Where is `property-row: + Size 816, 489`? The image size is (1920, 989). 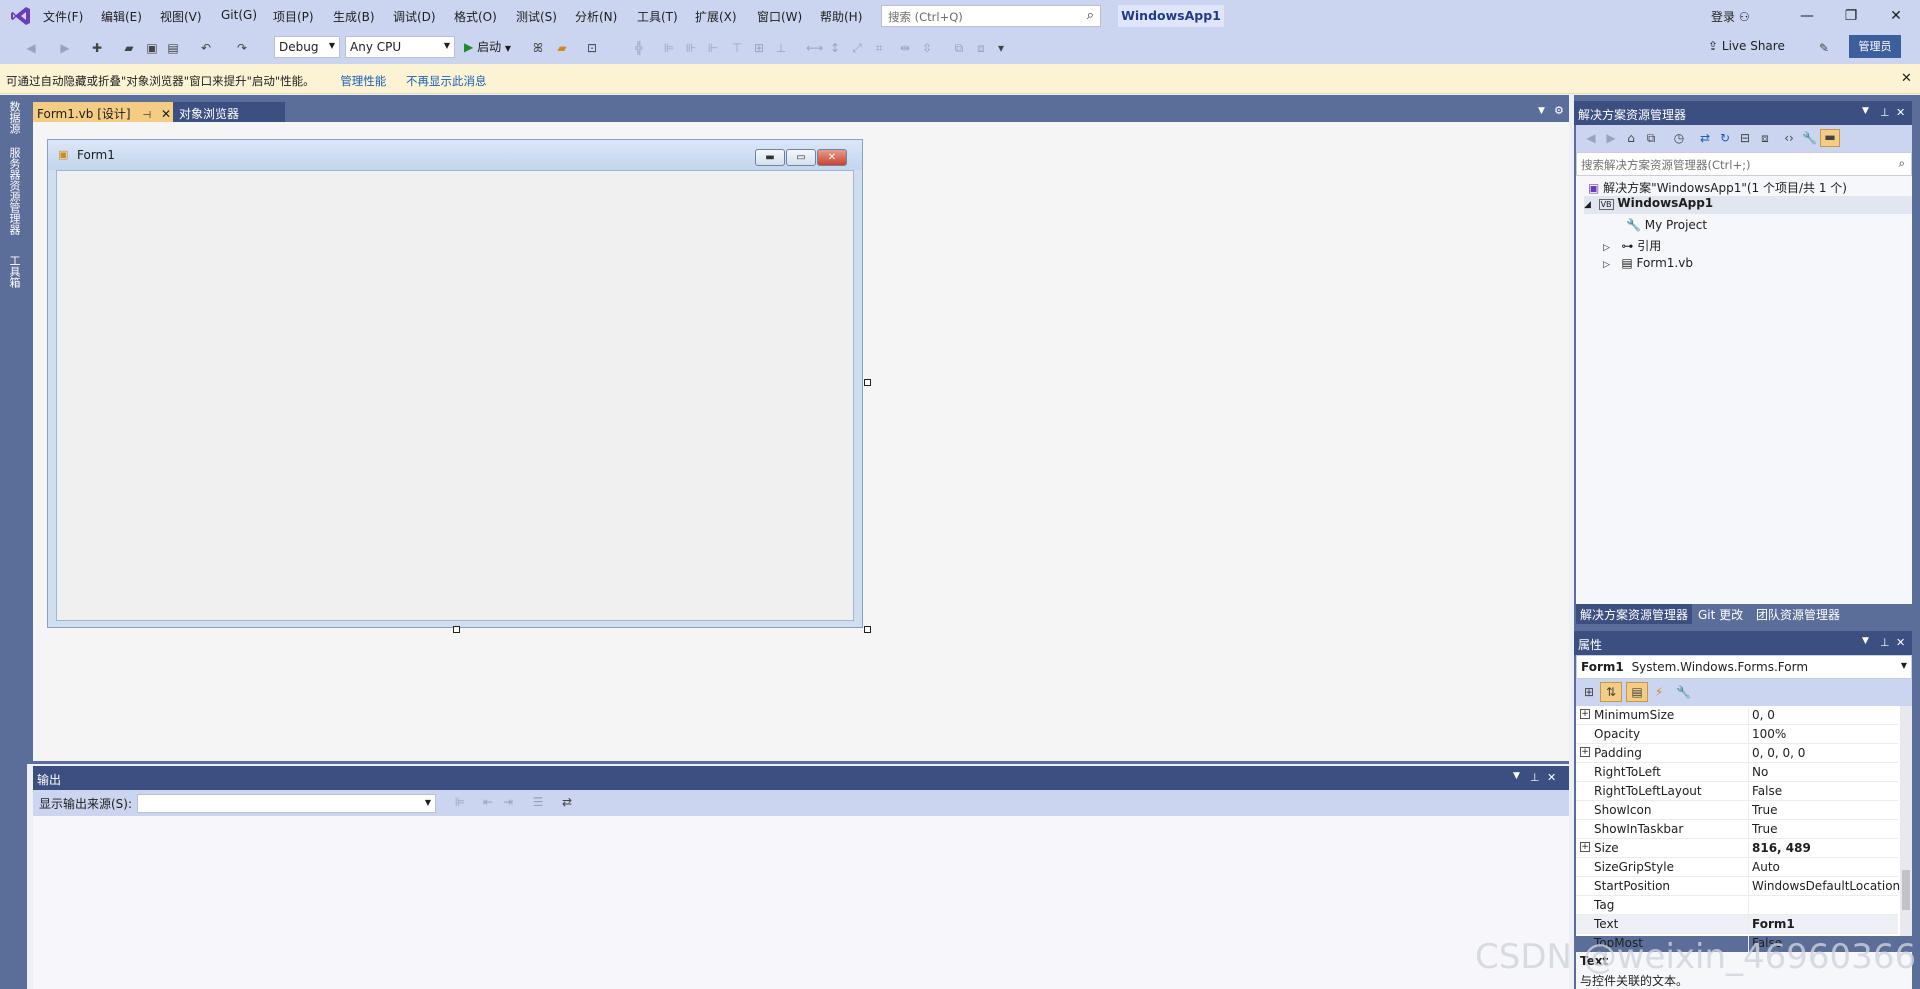
property-row: + Size 816, 489 is located at coordinates (1737, 849).